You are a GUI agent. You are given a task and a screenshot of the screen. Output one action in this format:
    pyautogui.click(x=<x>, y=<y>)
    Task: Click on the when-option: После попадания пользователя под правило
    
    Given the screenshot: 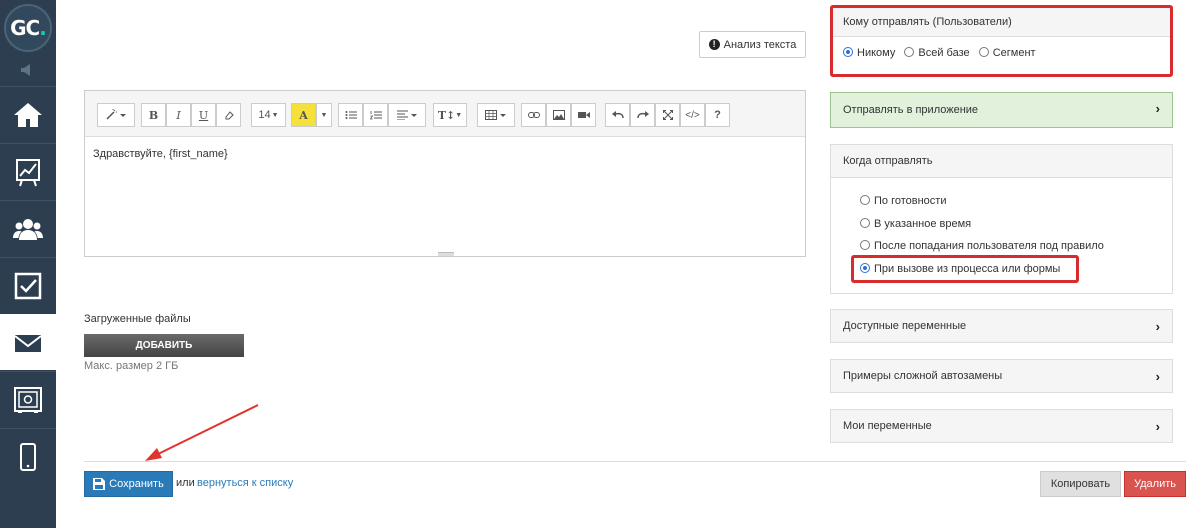 What is the action you would take?
    pyautogui.click(x=1016, y=246)
    